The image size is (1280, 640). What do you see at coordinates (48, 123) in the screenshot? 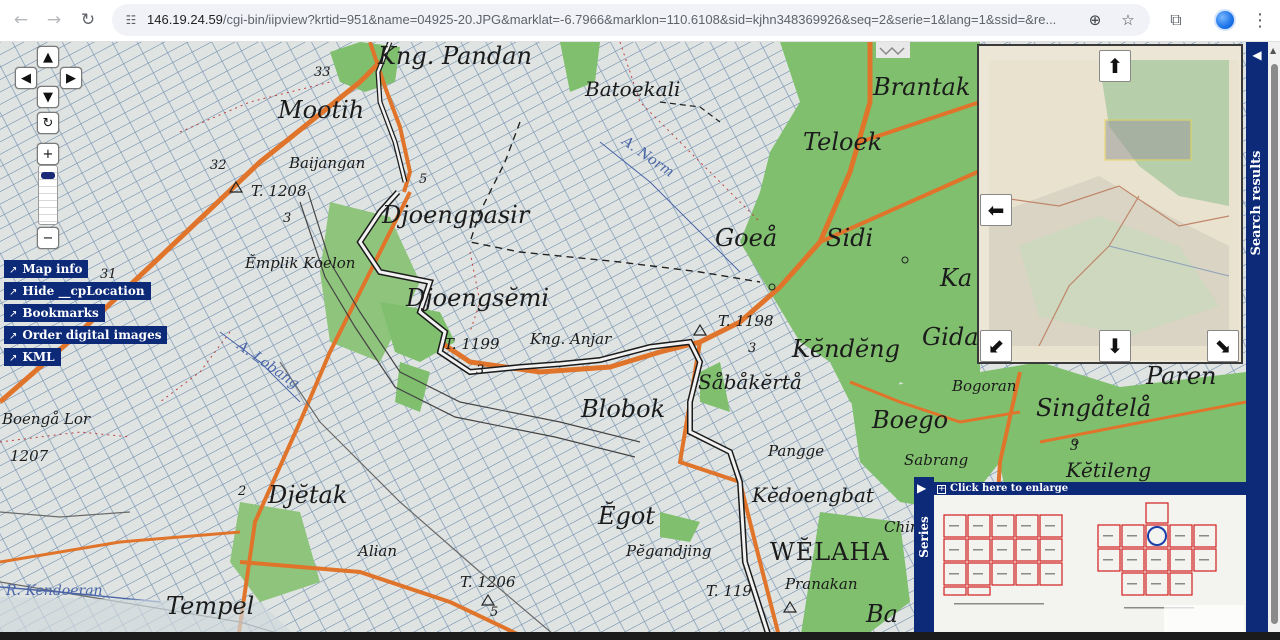
I see `reset-view-button: ↻` at bounding box center [48, 123].